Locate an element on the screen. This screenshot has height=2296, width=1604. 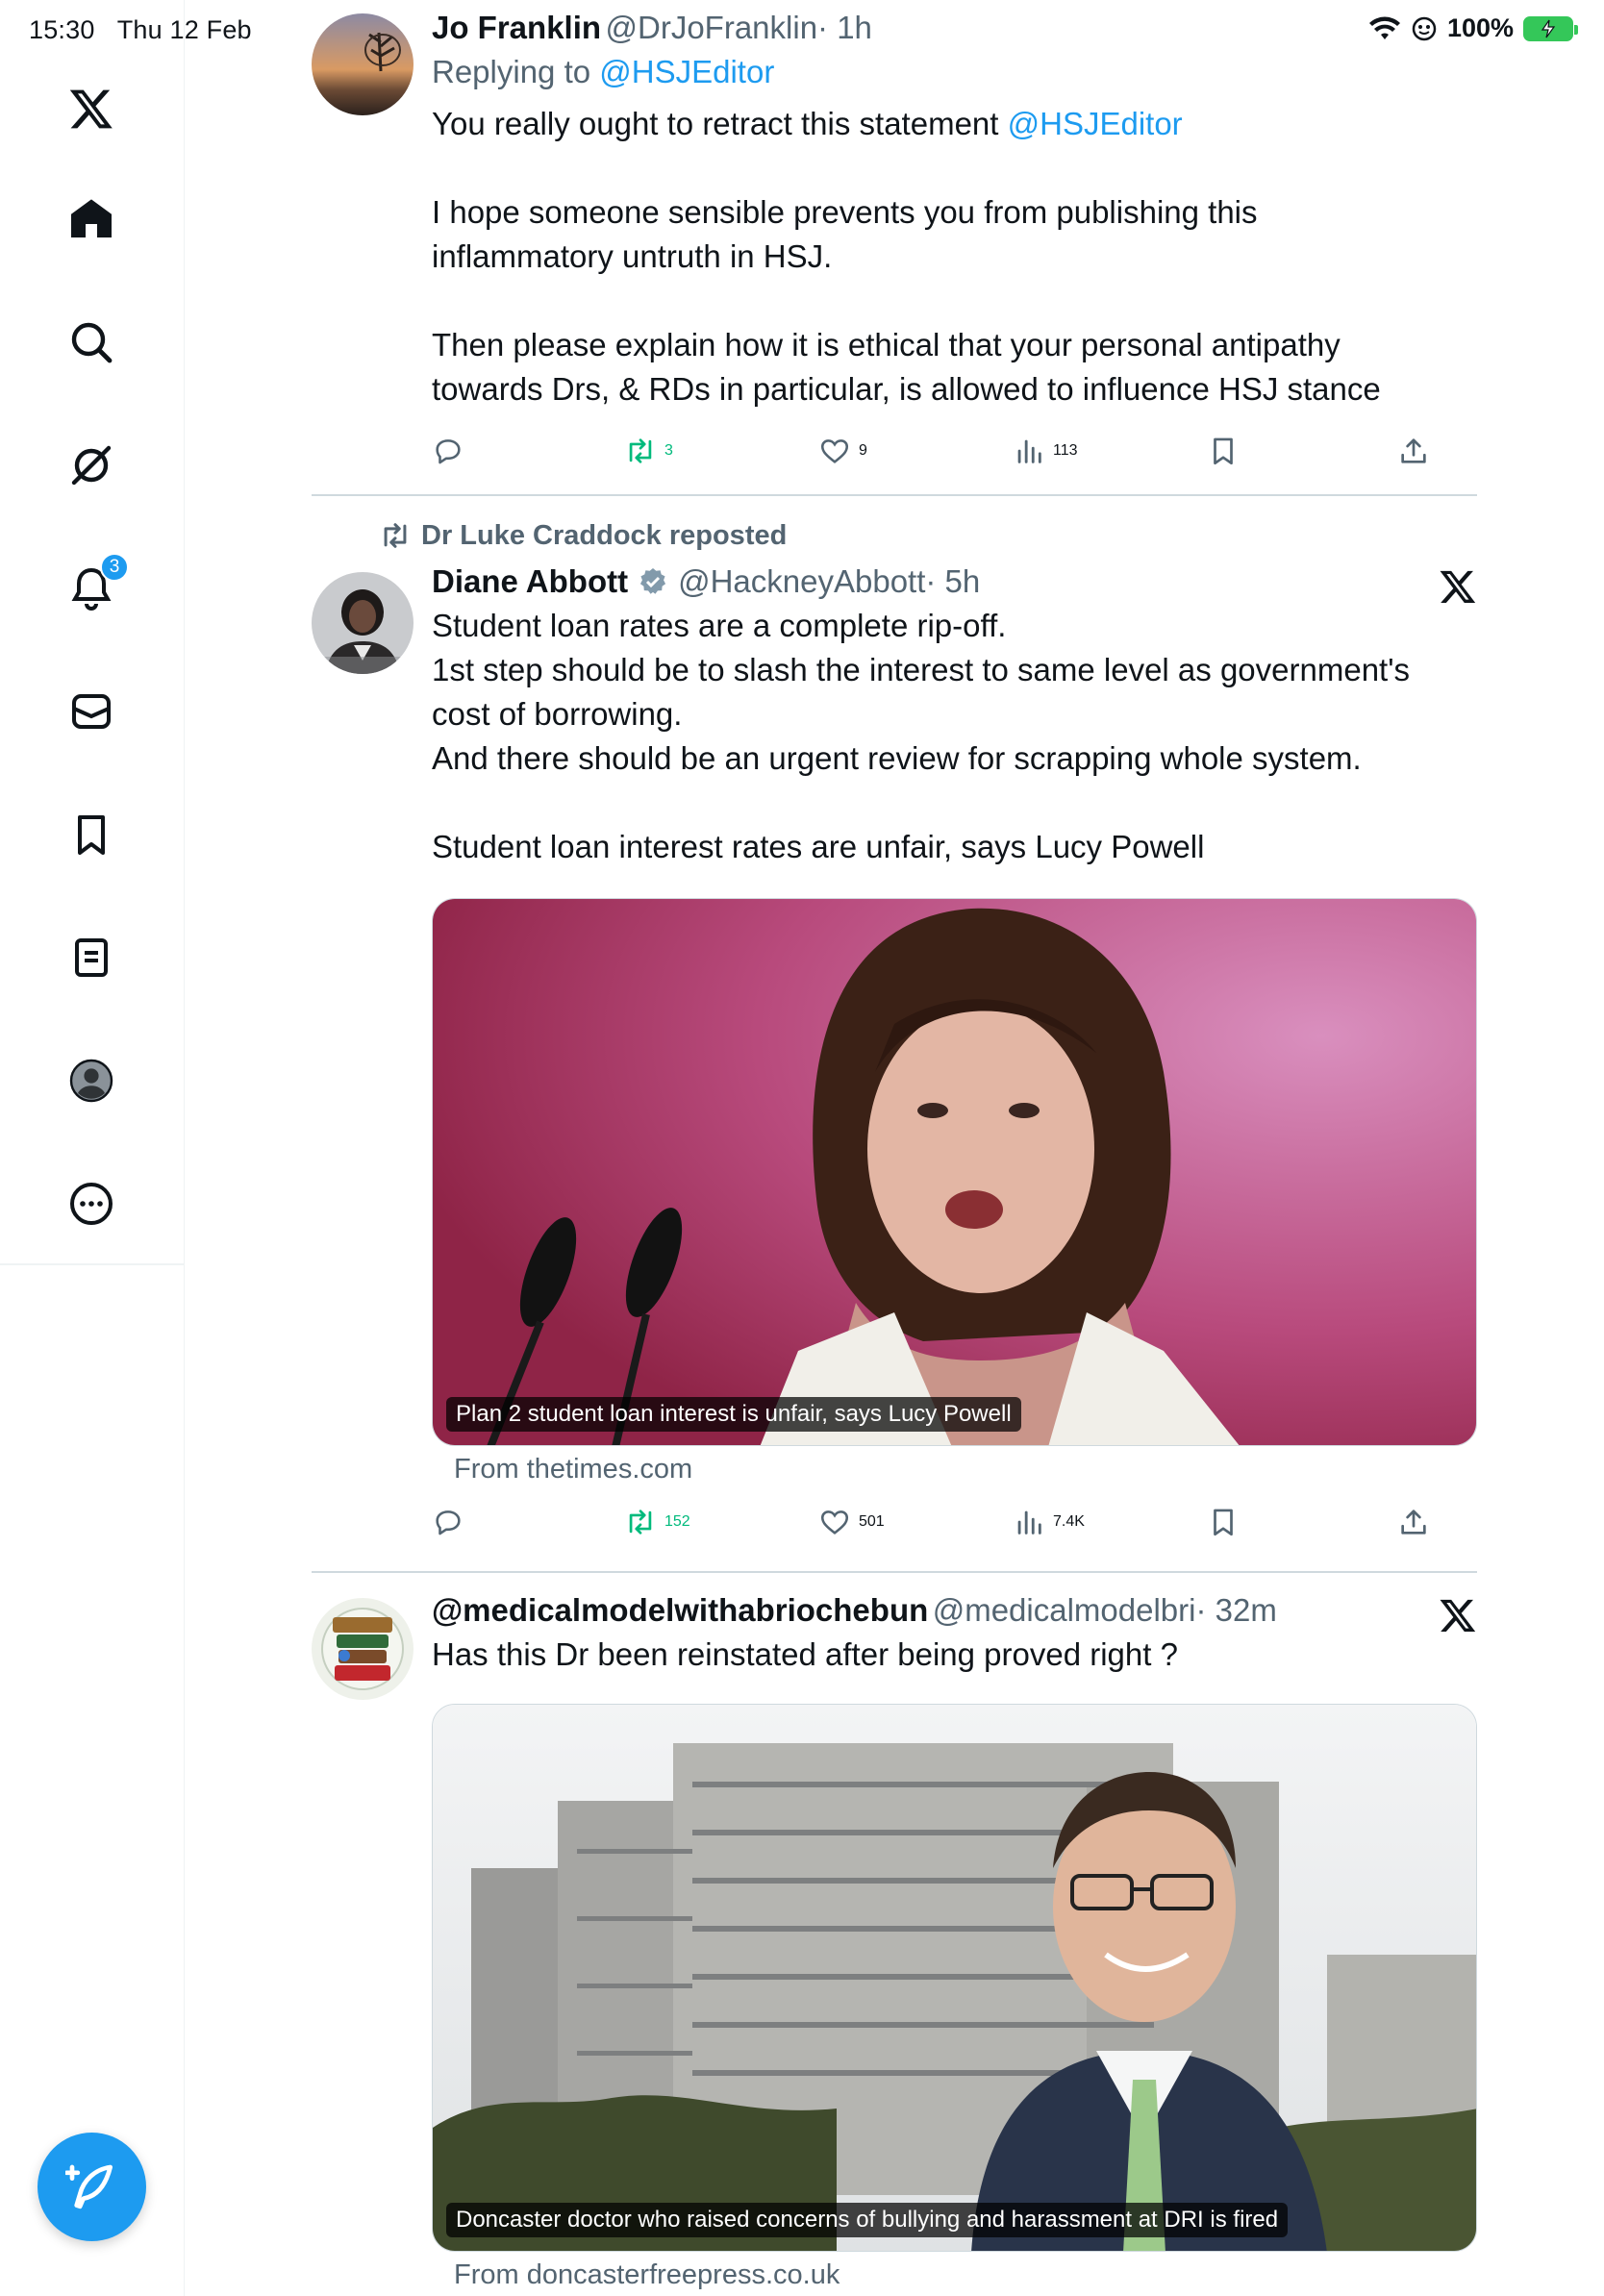
feather-plus-icon is located at coordinates (88, 2186).